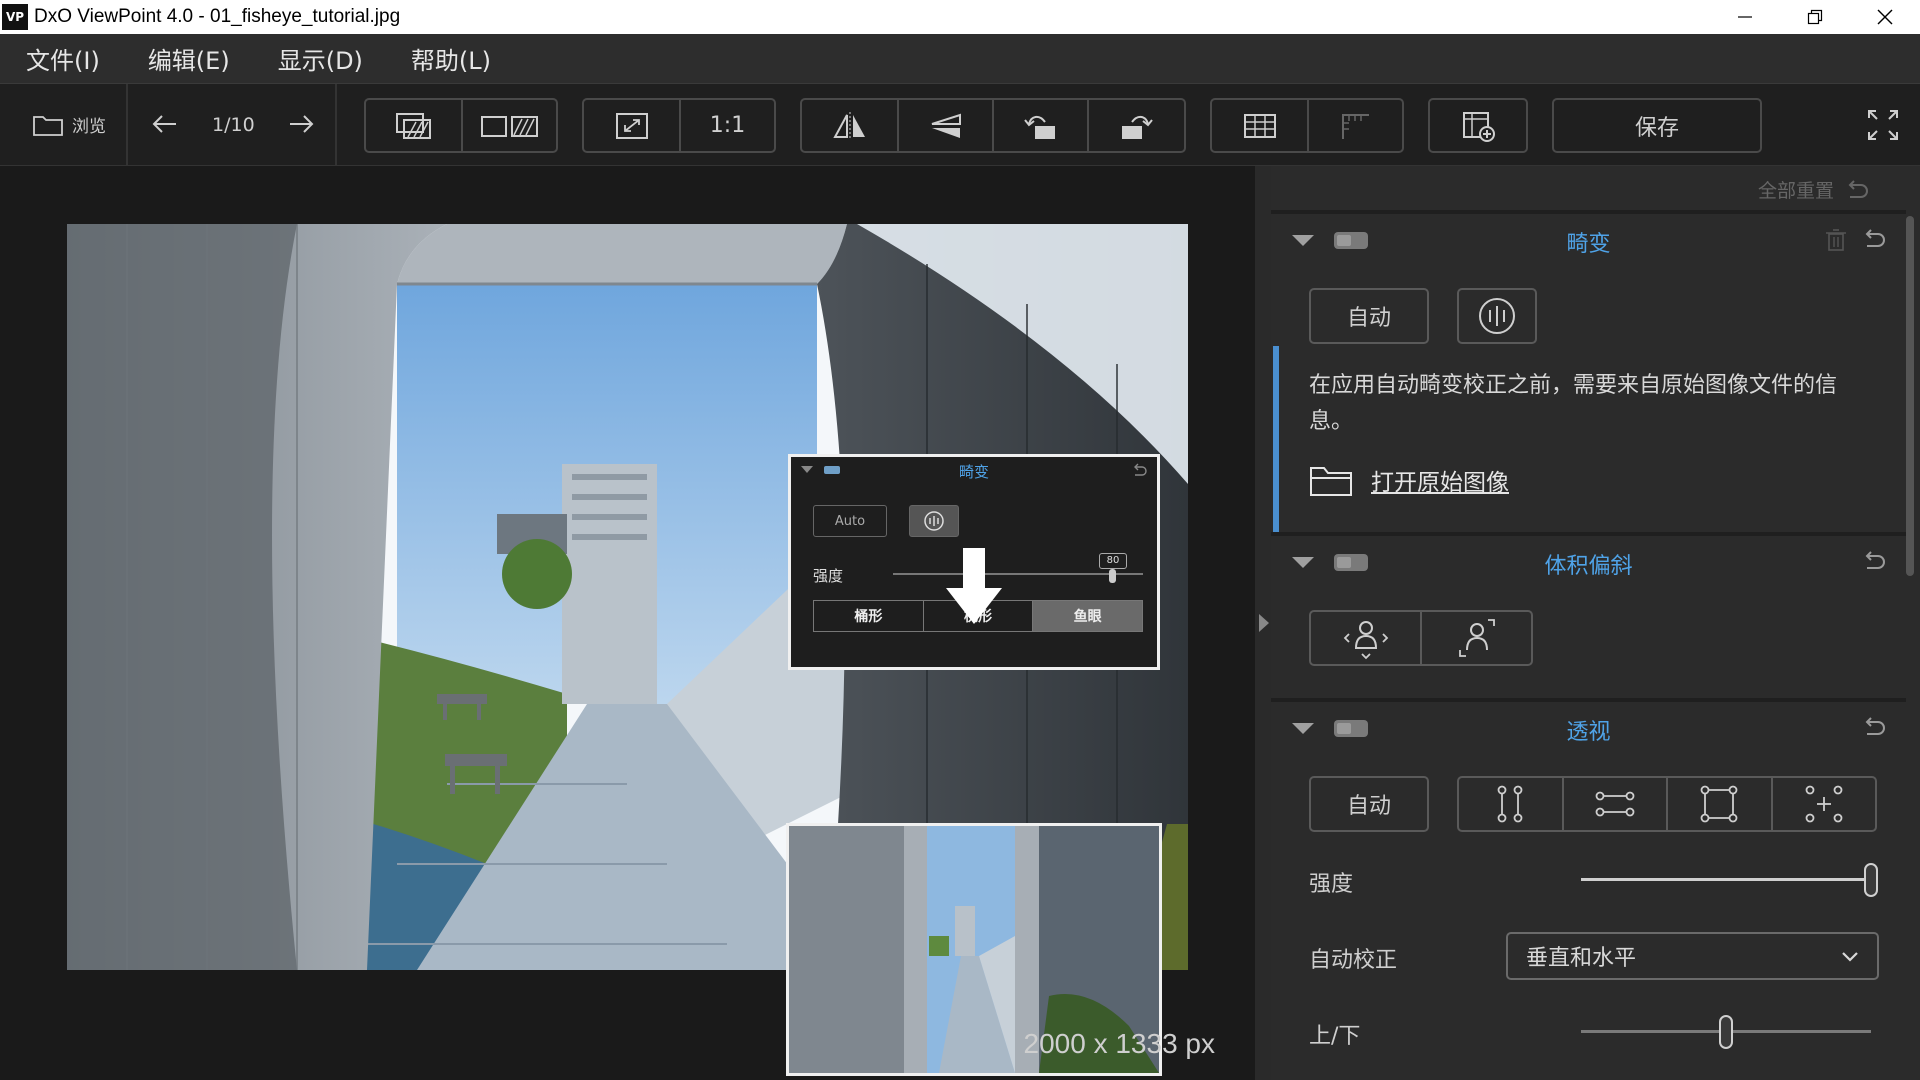 The height and width of the screenshot is (1080, 1920). I want to click on inset-intensity-label: 强度, so click(828, 576).